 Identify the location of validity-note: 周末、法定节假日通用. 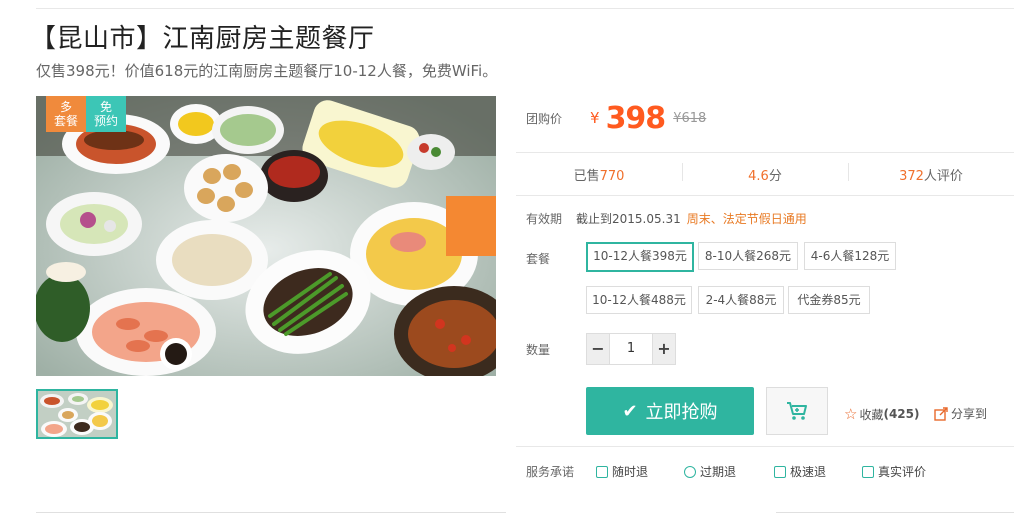
(746, 219).